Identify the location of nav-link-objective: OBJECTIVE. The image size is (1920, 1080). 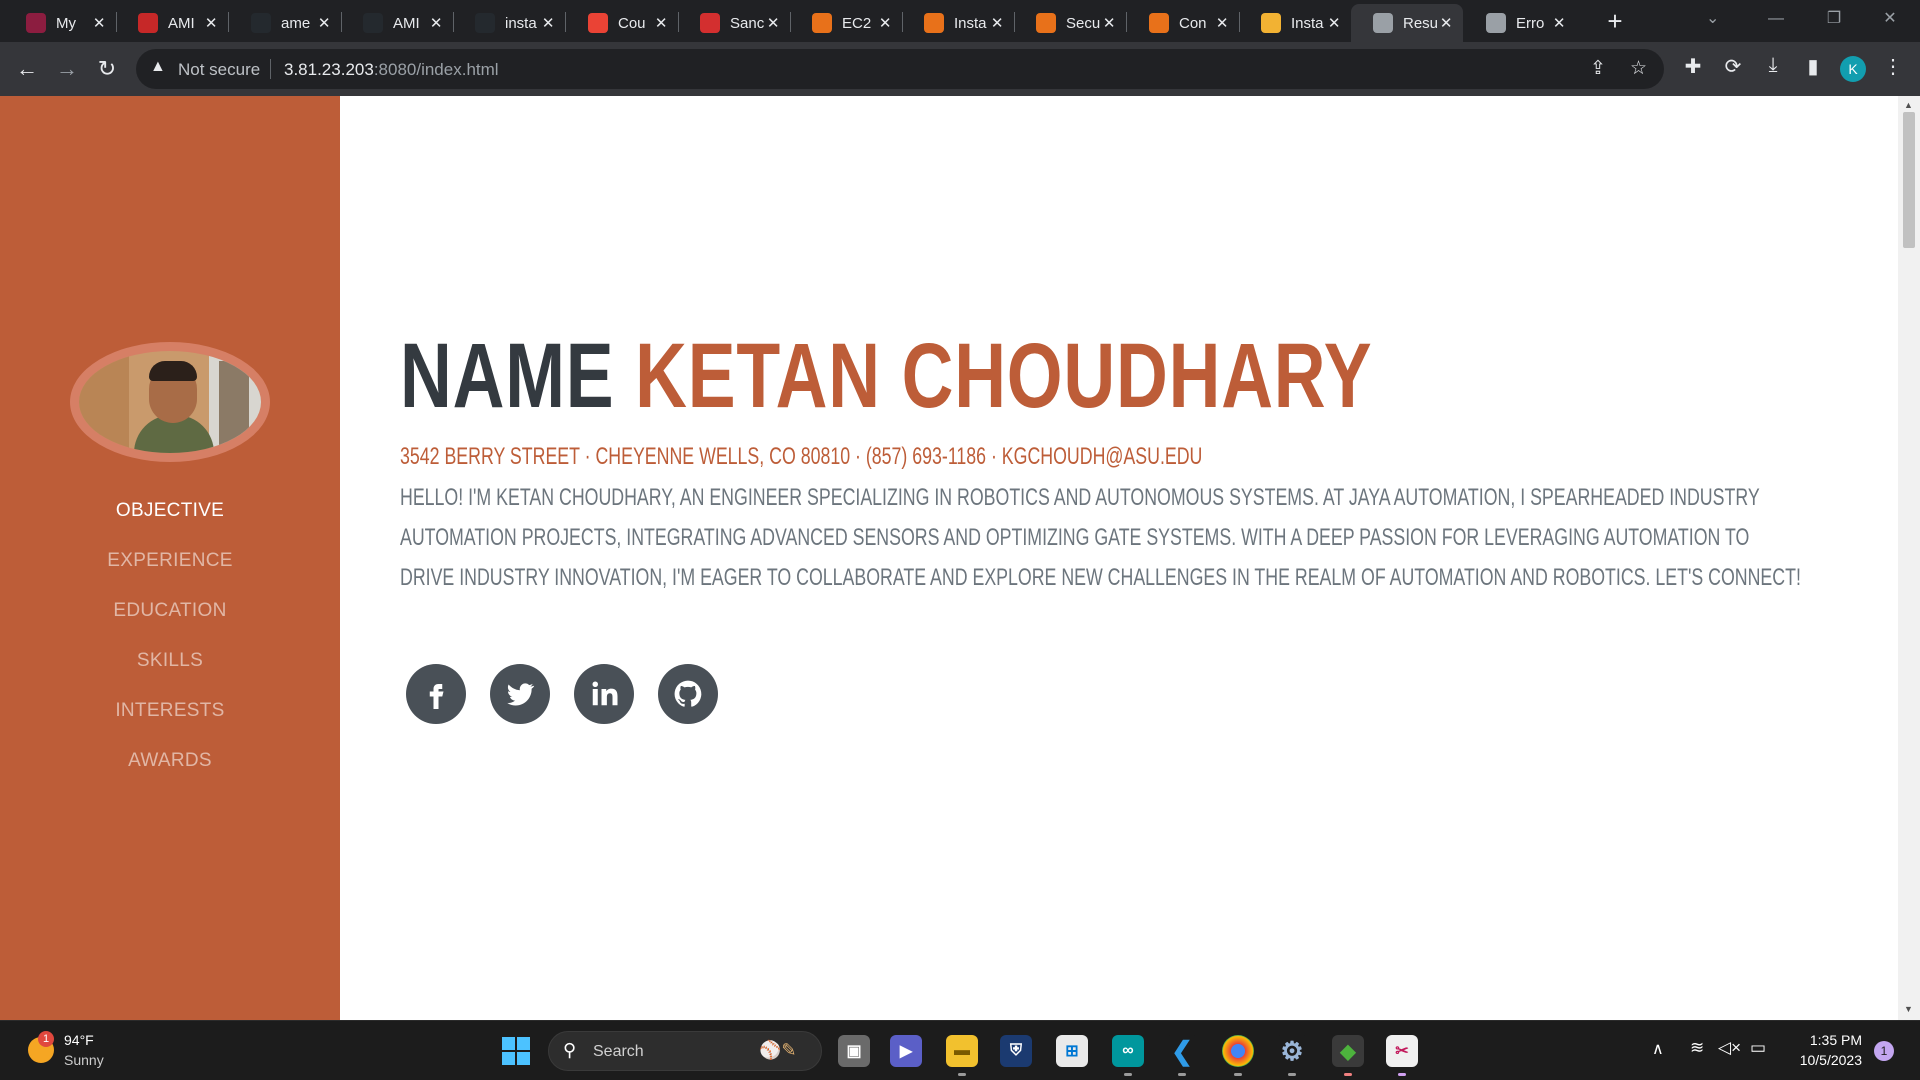
(170, 511).